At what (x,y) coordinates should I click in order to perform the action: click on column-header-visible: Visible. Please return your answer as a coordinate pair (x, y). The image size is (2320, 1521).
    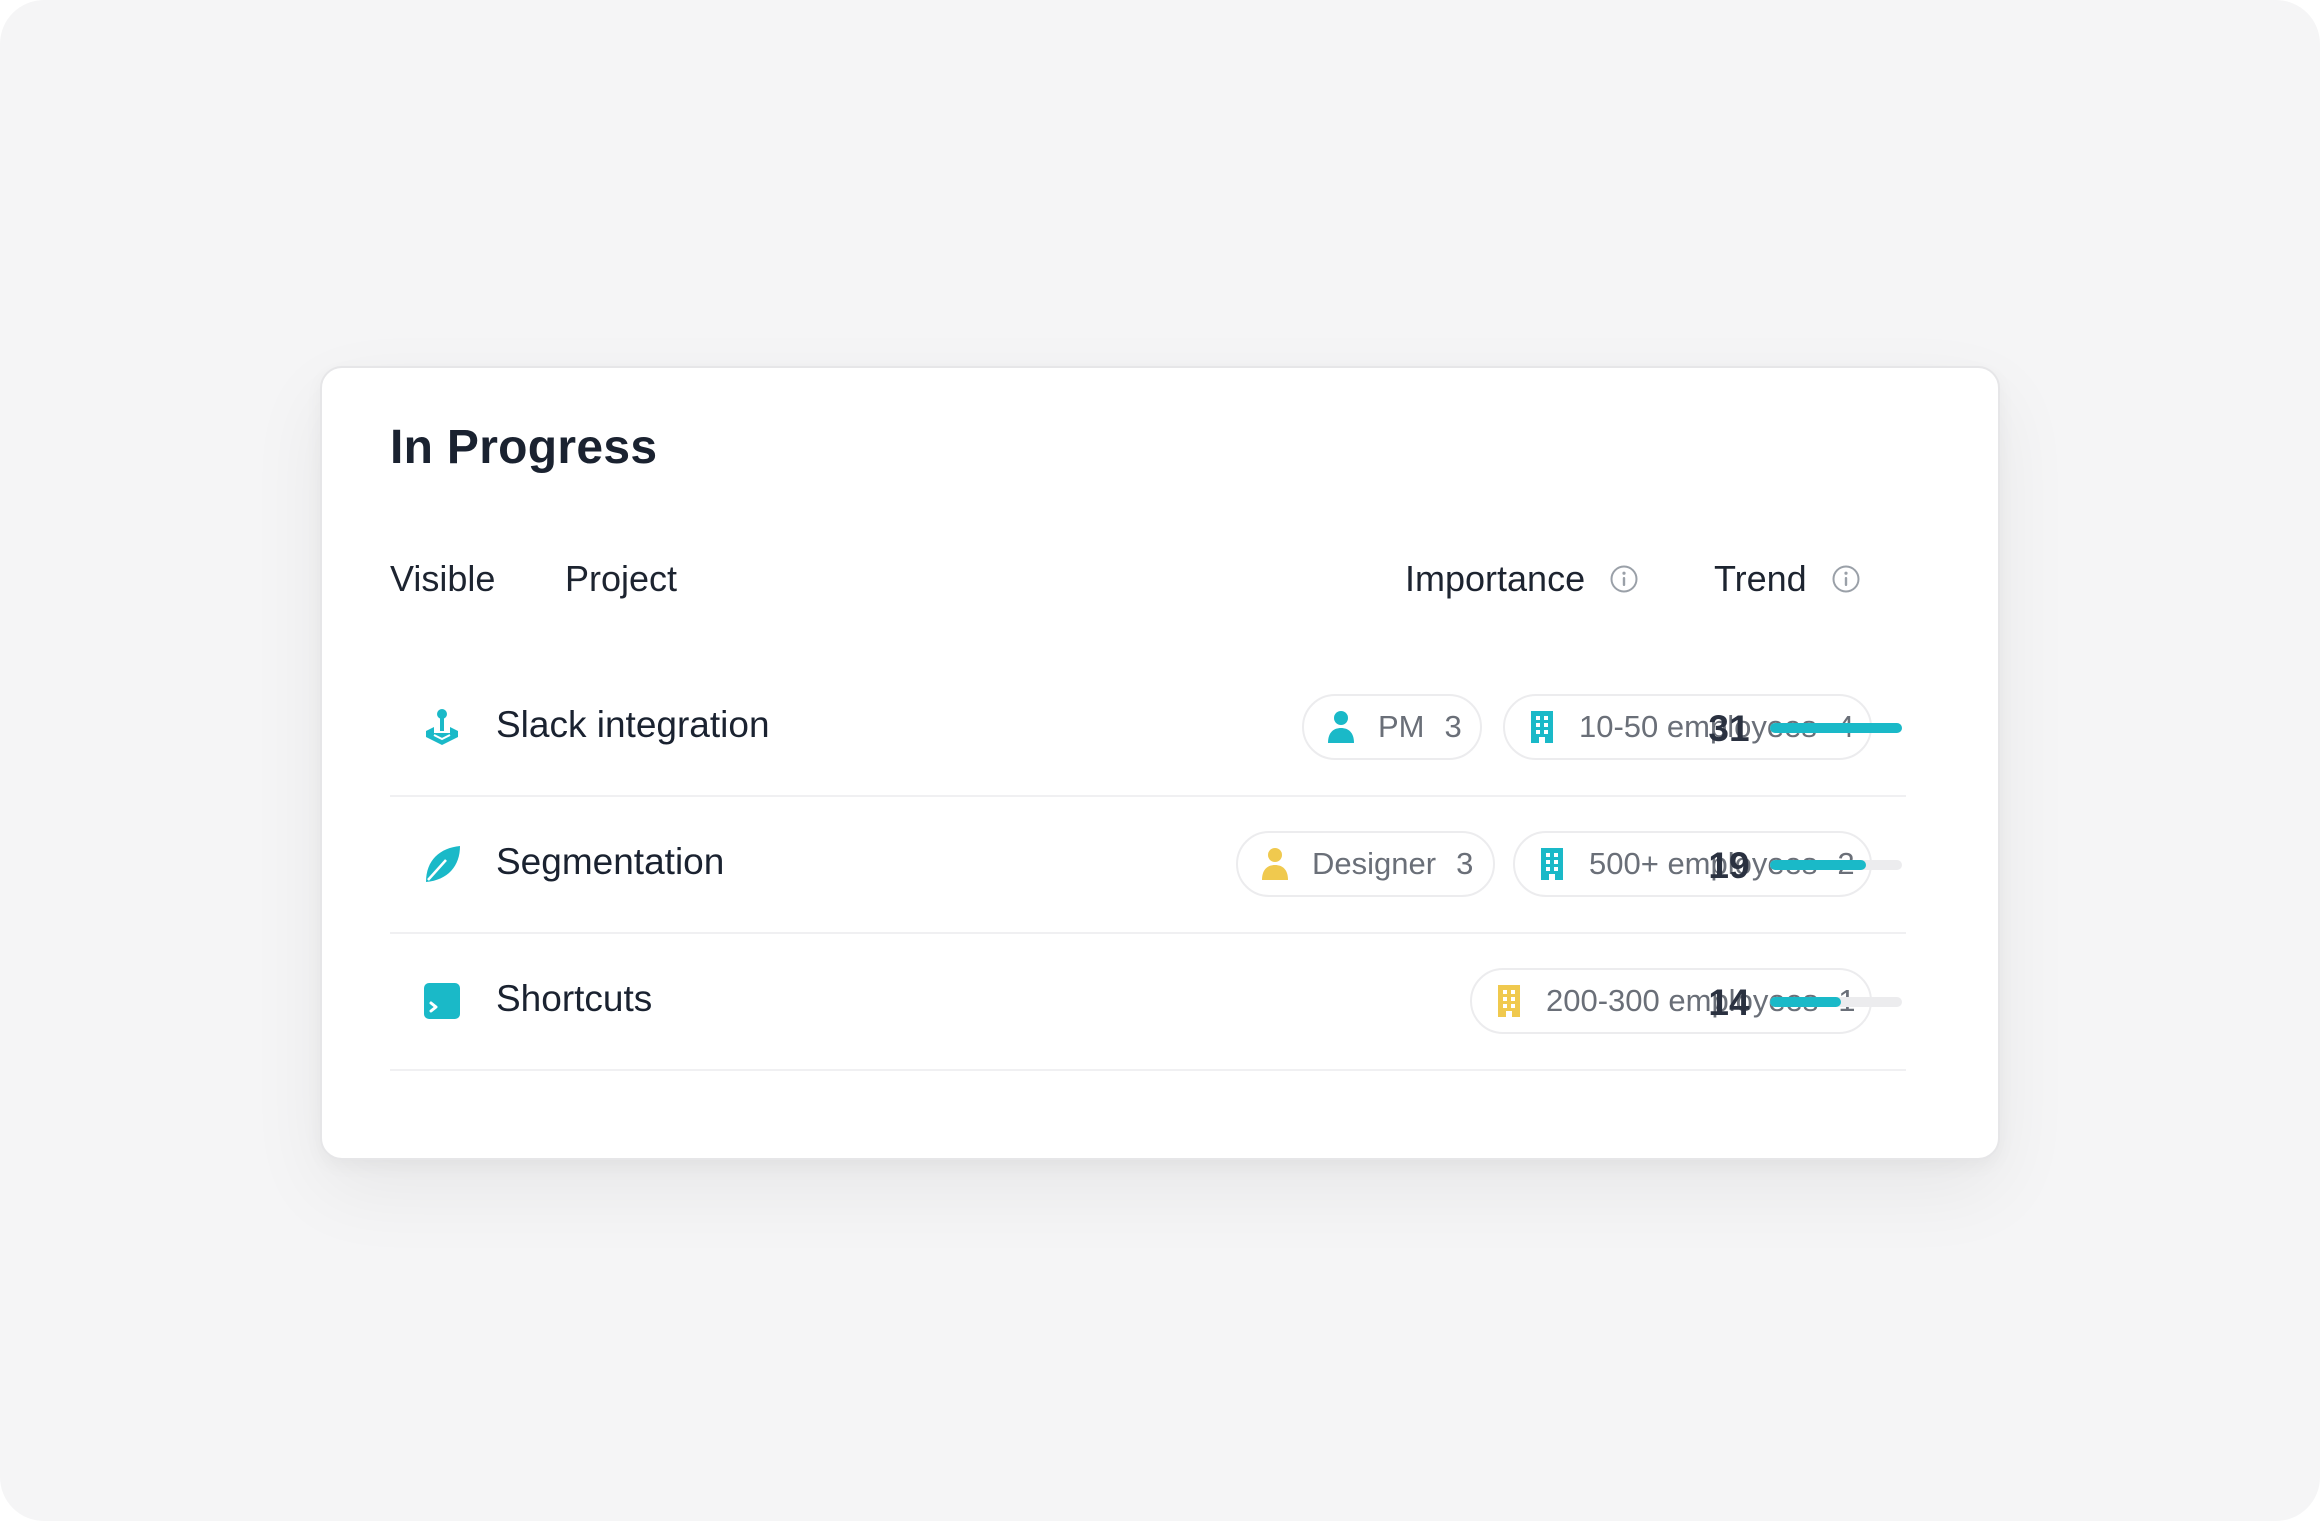
    Looking at the image, I should click on (442, 579).